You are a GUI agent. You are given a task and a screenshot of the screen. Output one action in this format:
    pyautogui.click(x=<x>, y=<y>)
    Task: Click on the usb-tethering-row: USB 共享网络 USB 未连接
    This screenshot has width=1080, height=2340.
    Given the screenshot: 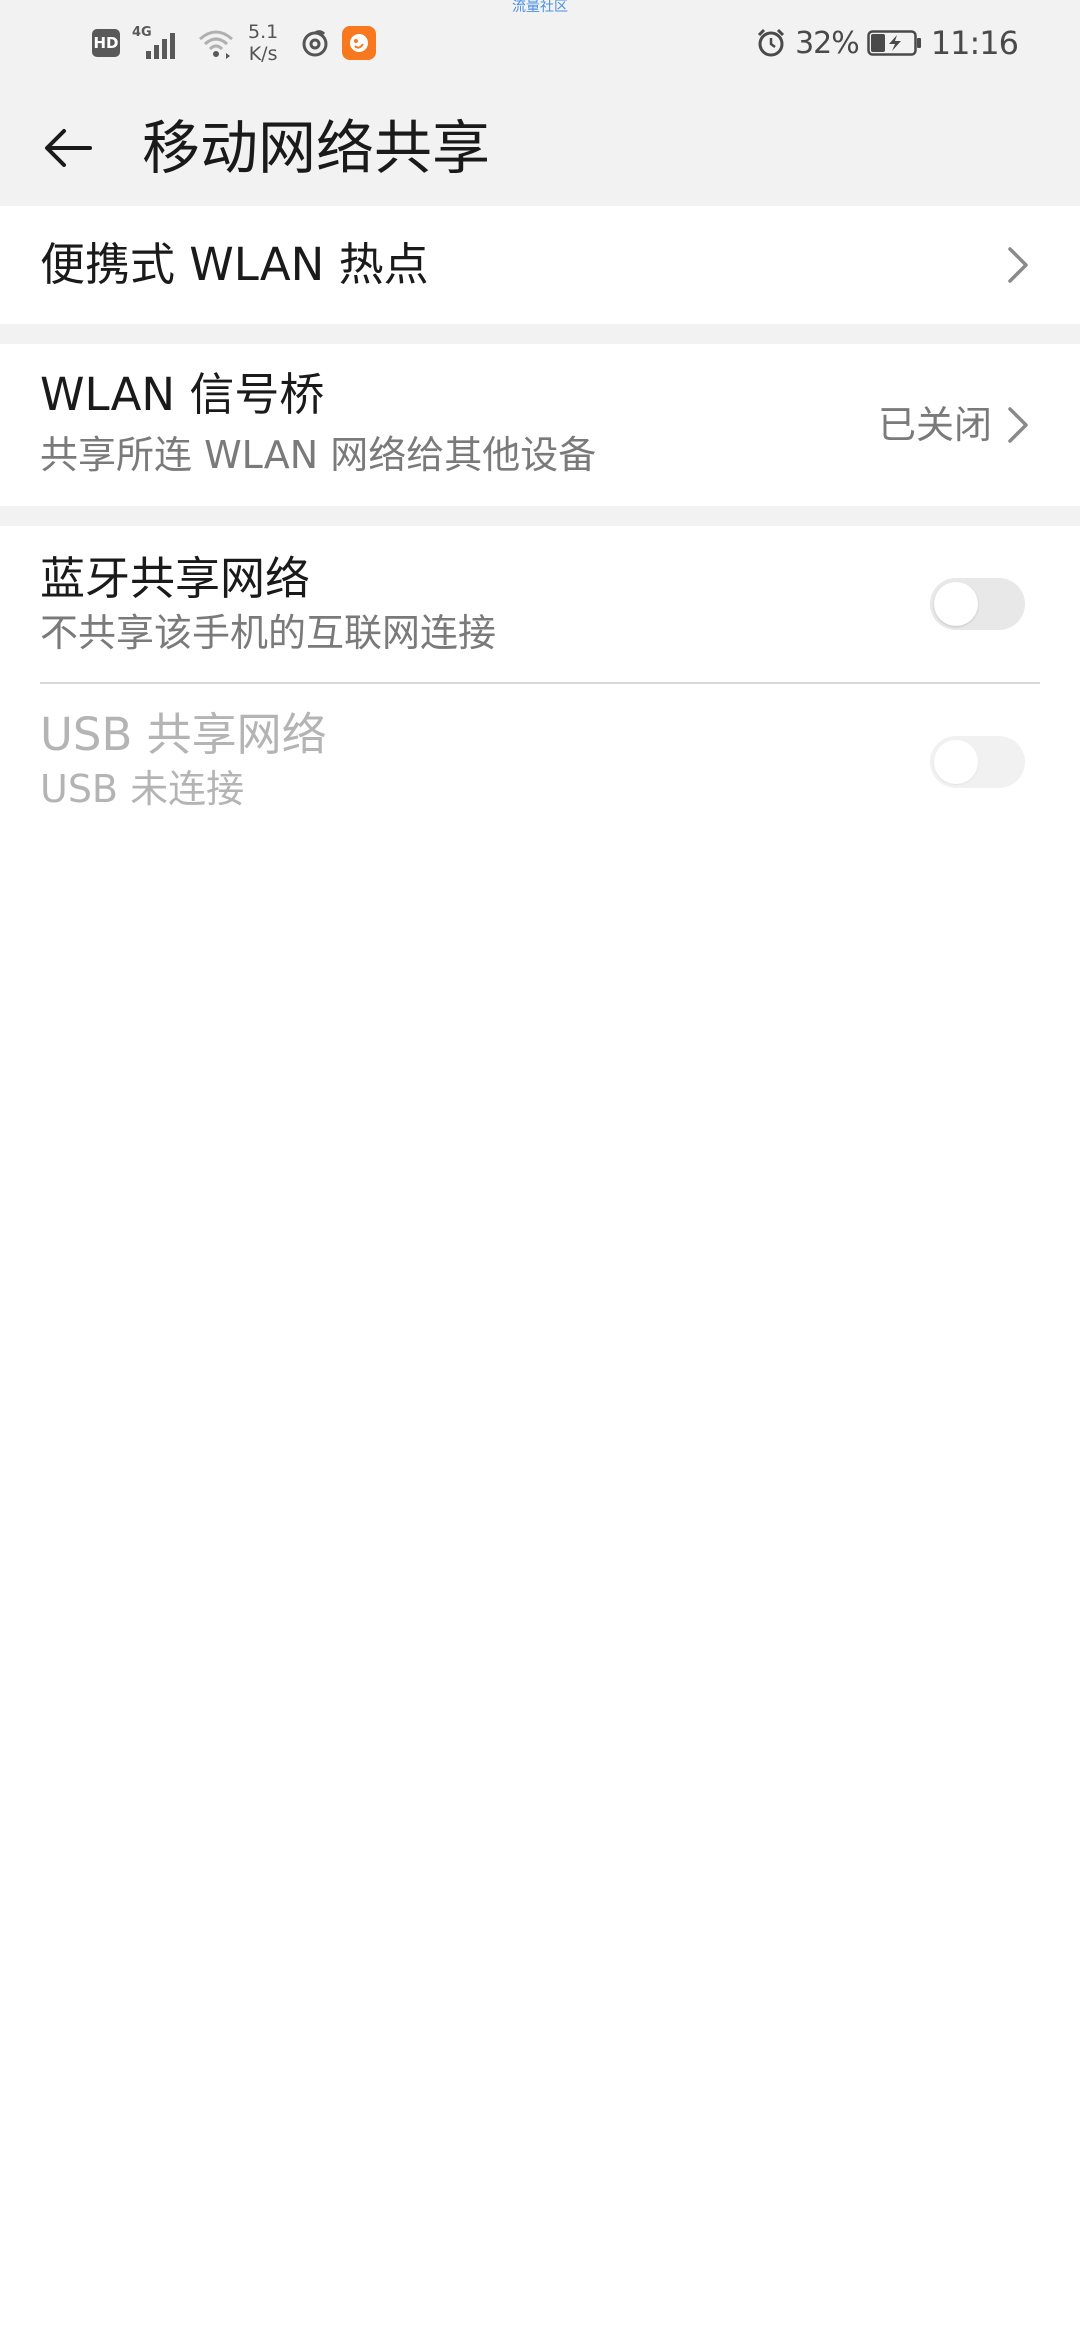 What is the action you would take?
    pyautogui.click(x=540, y=762)
    